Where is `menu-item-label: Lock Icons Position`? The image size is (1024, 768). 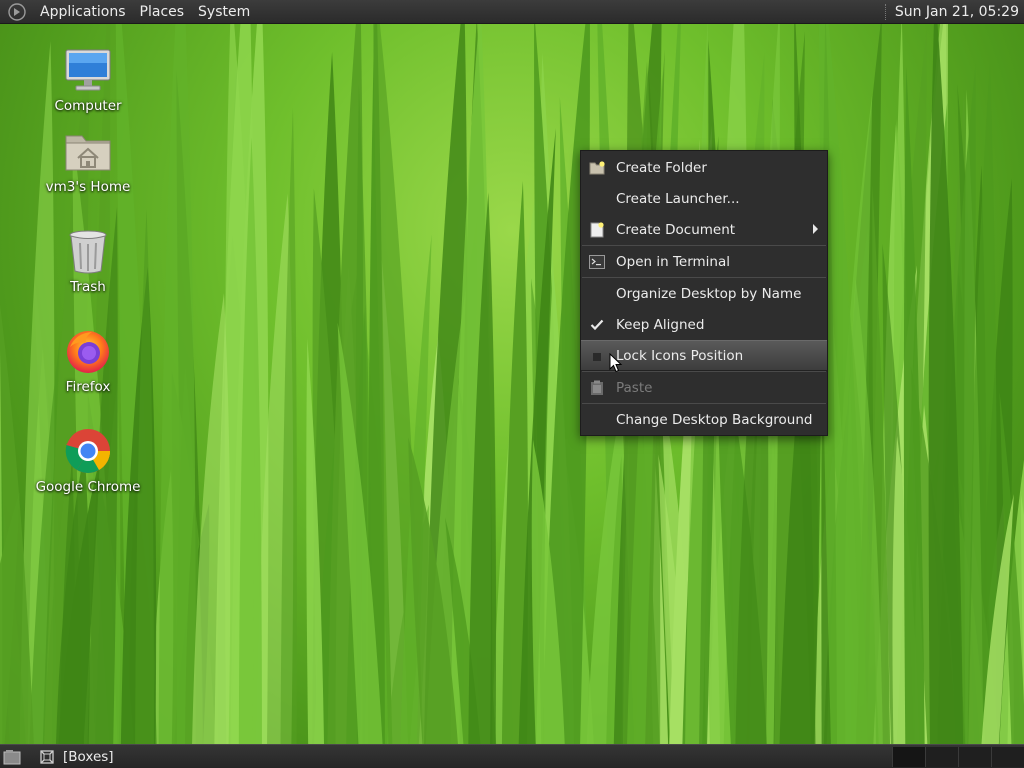 menu-item-label: Lock Icons Position is located at coordinates (680, 355).